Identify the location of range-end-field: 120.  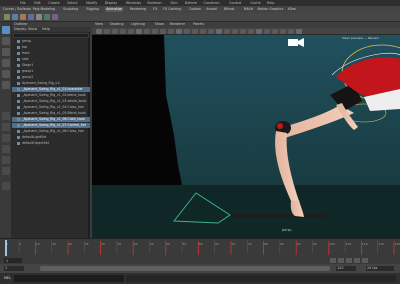
(346, 268).